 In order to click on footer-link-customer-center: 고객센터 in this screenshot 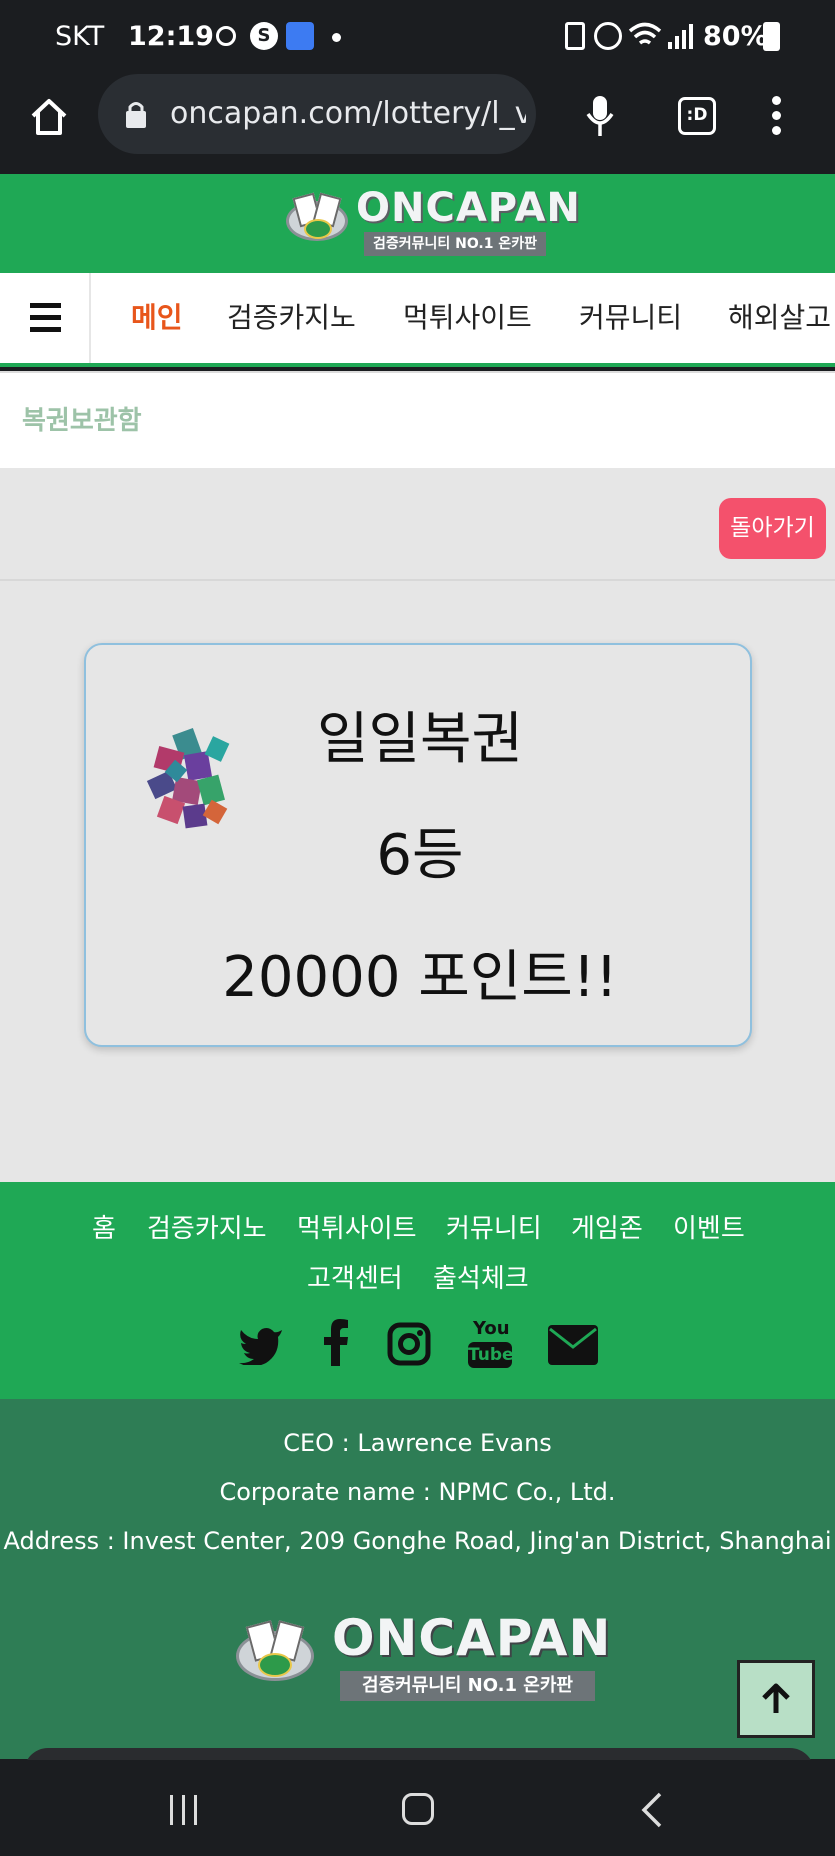, I will do `click(355, 1276)`.